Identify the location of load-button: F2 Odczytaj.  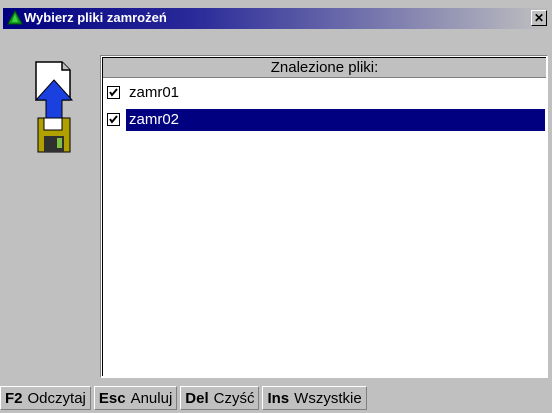
(45, 398).